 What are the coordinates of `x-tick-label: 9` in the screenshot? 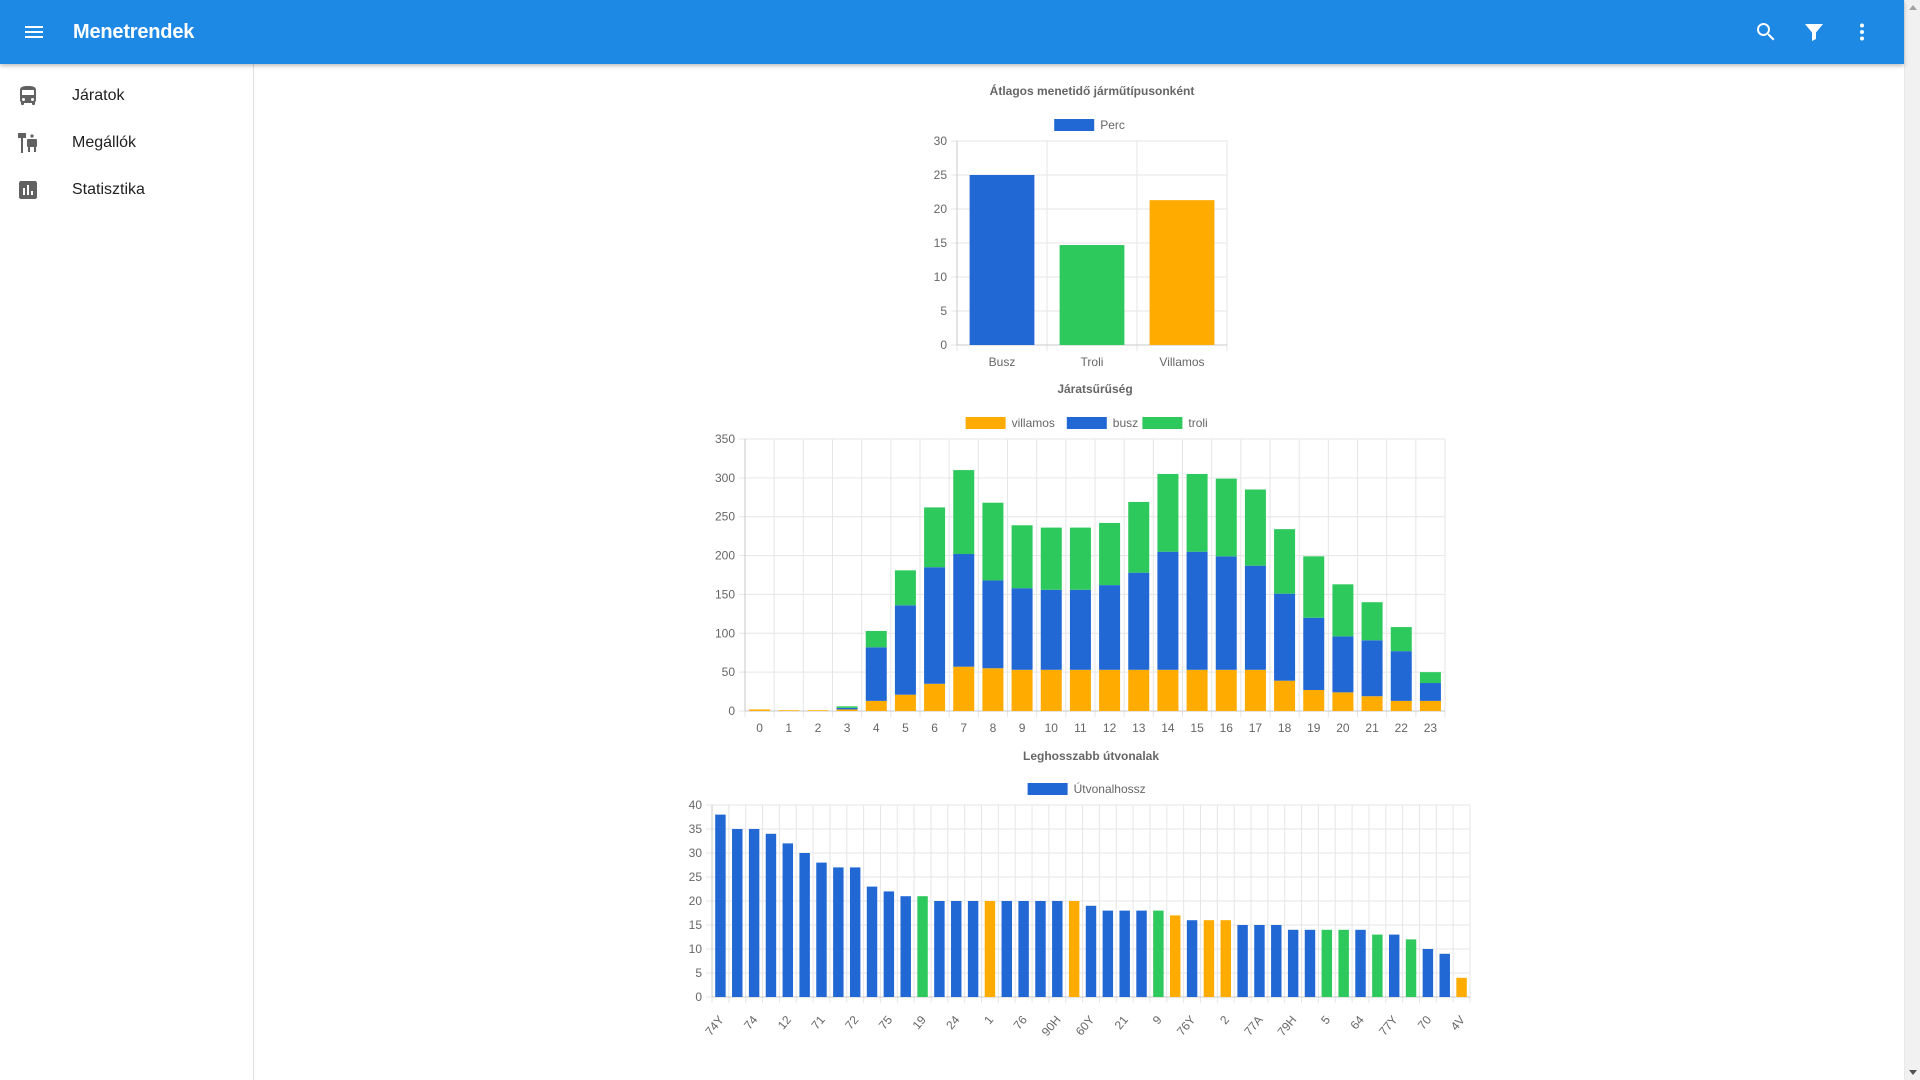 It's located at (1157, 1020).